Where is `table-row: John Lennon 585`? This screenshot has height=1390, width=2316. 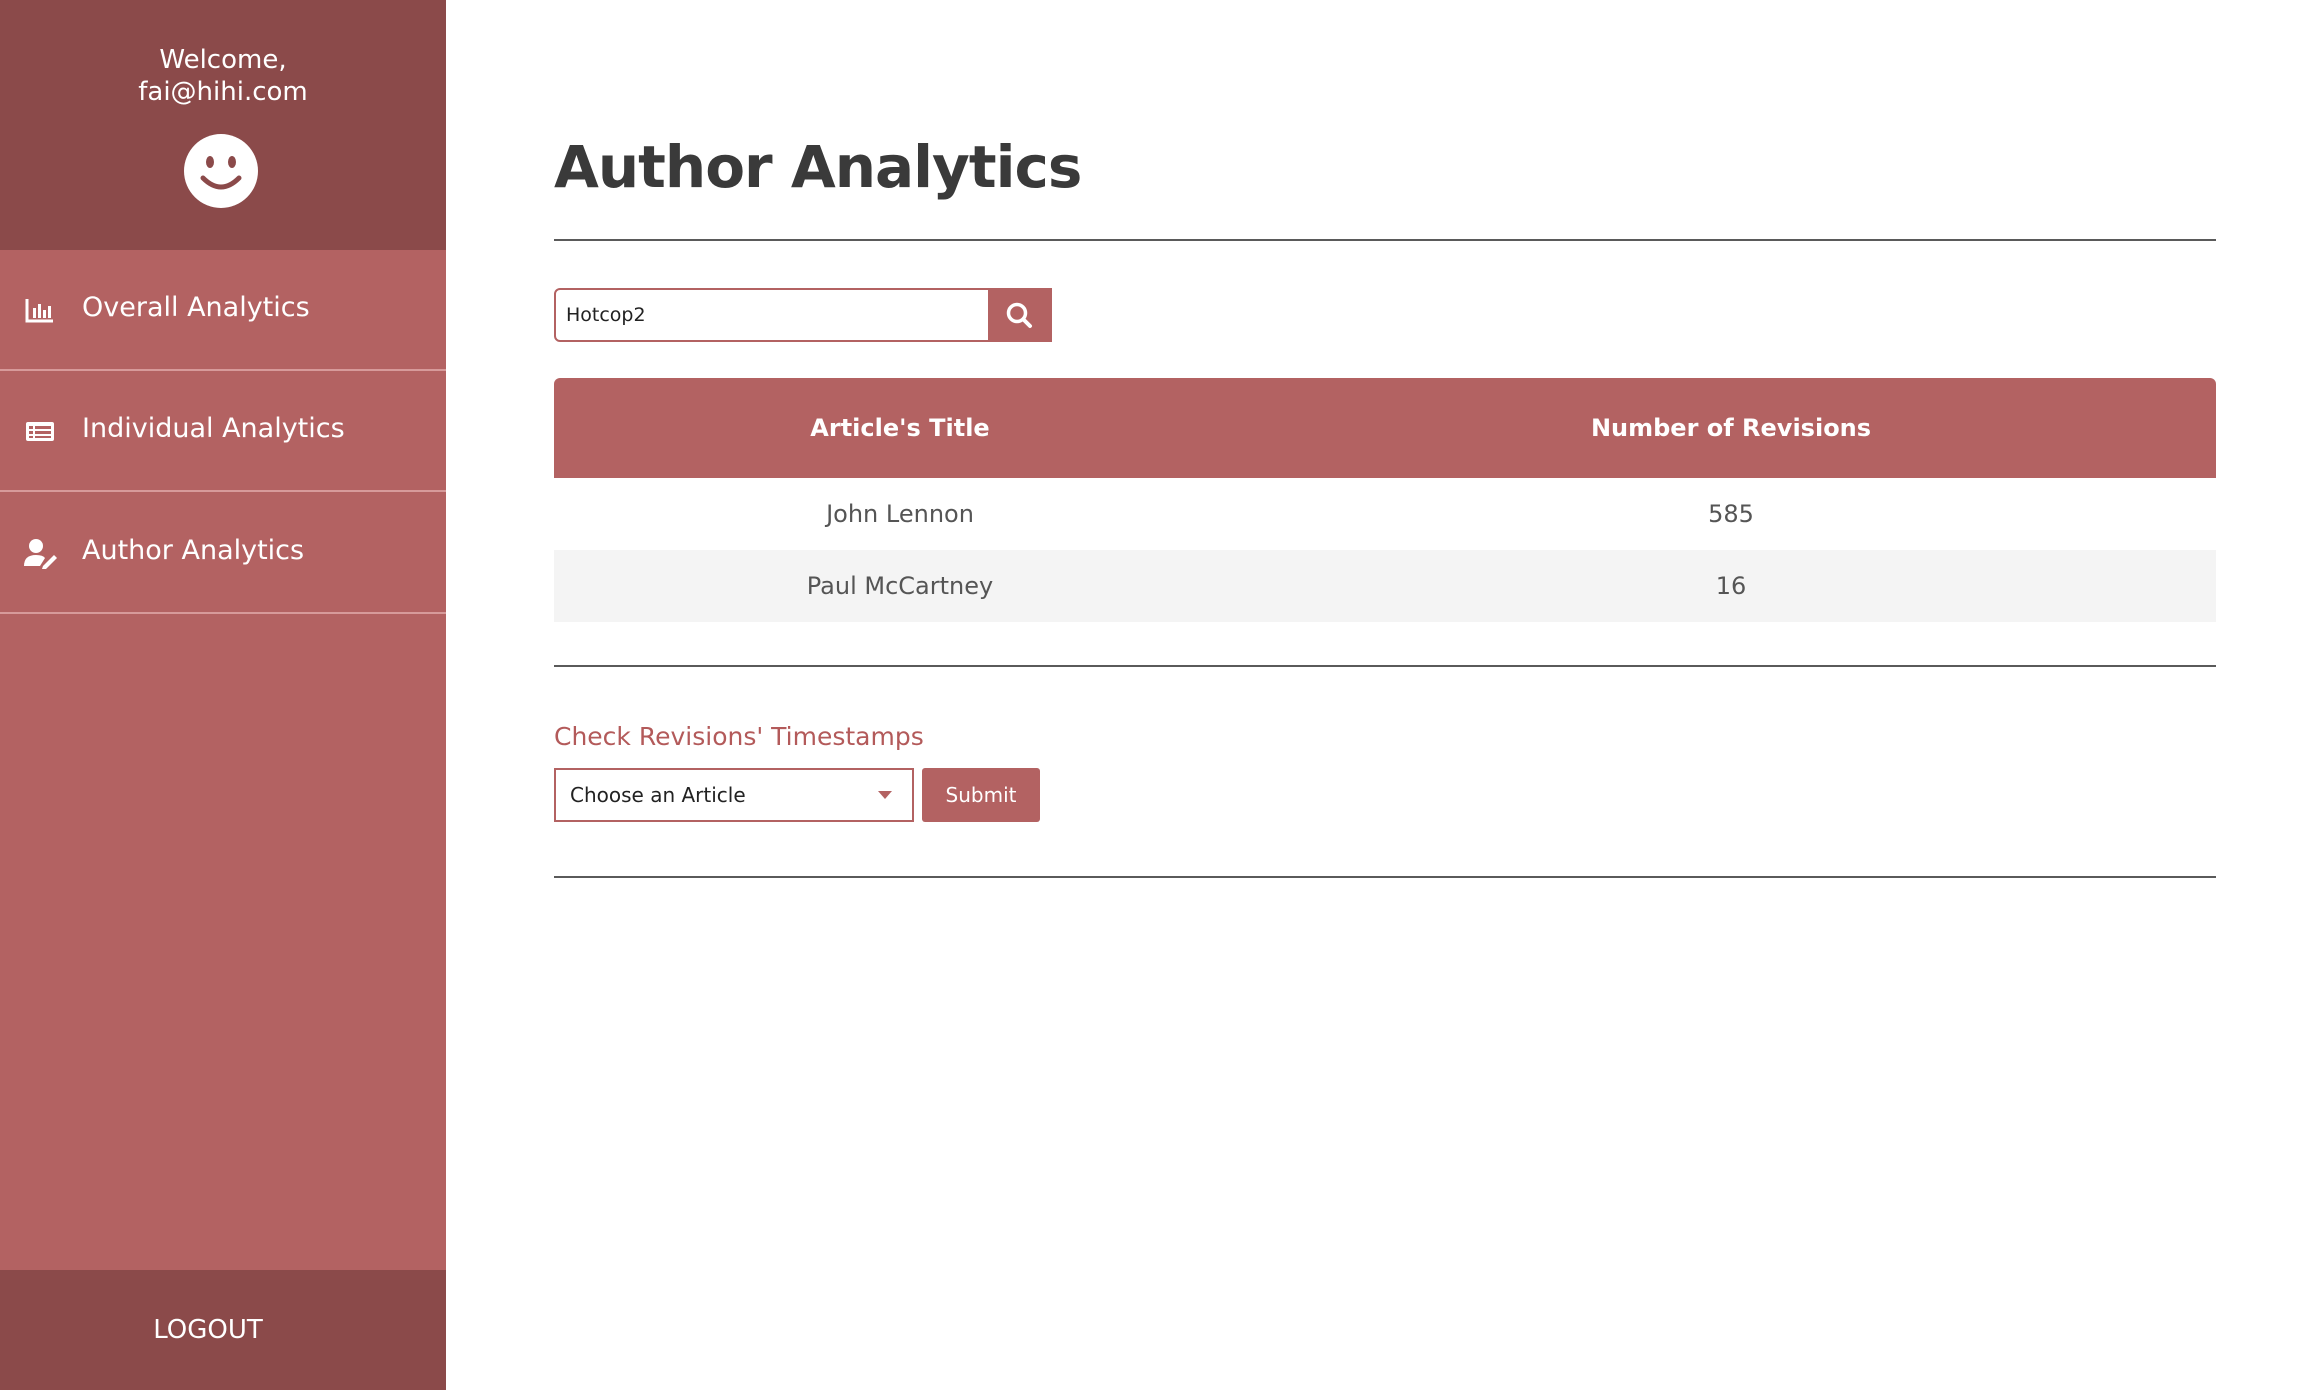 table-row: John Lennon 585 is located at coordinates (1385, 514).